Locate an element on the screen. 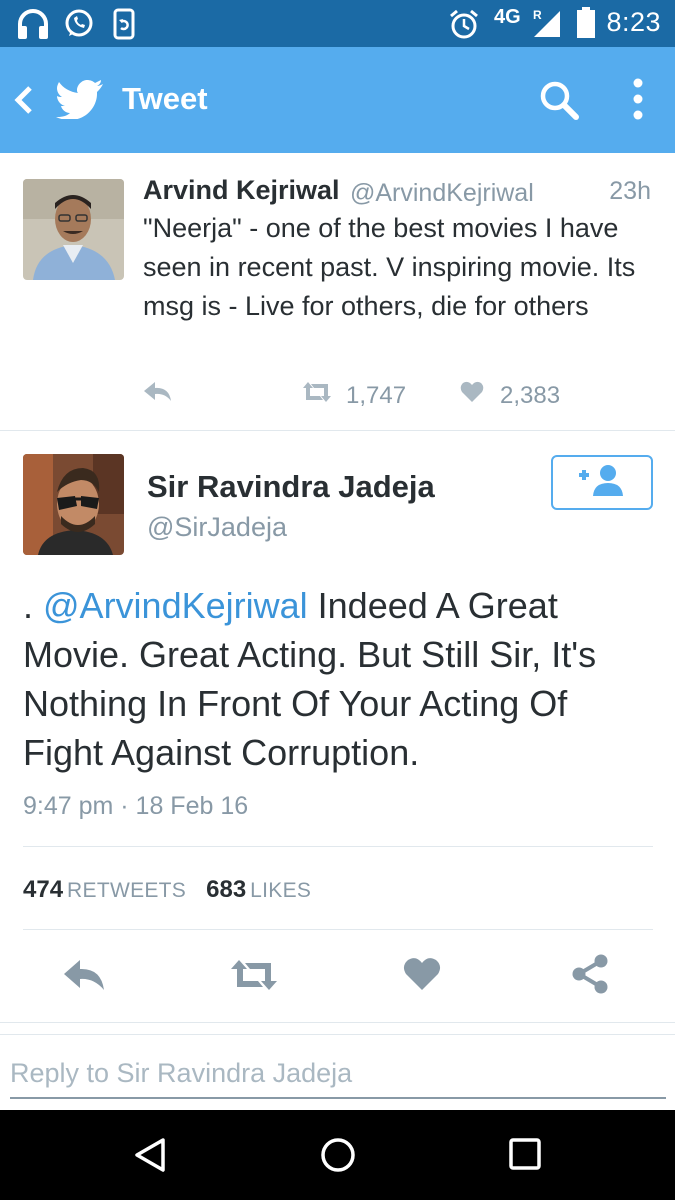  mention-link: @ArvindKejriwal is located at coordinates (175, 605).